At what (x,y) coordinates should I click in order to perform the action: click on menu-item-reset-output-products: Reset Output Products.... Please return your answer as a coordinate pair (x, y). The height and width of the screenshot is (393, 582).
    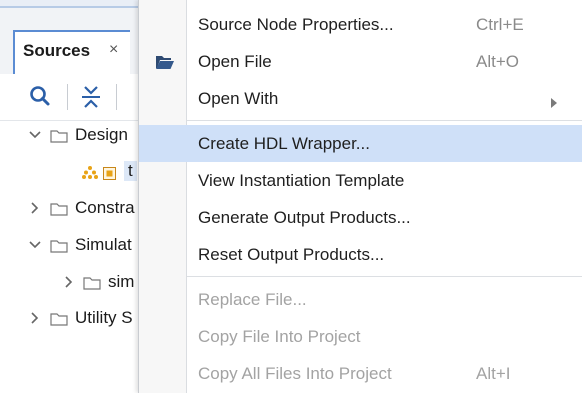
    Looking at the image, I should click on (360, 254).